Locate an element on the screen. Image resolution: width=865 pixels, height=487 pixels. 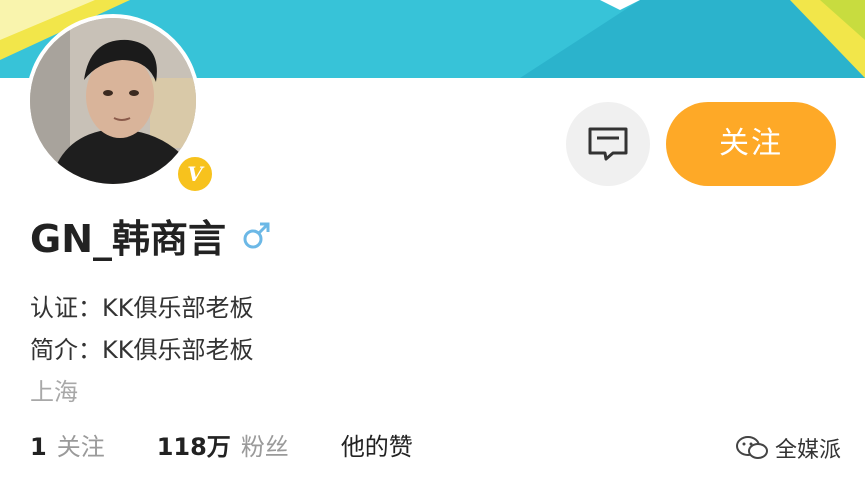
likes-stat: 他的赞 is located at coordinates (377, 444).